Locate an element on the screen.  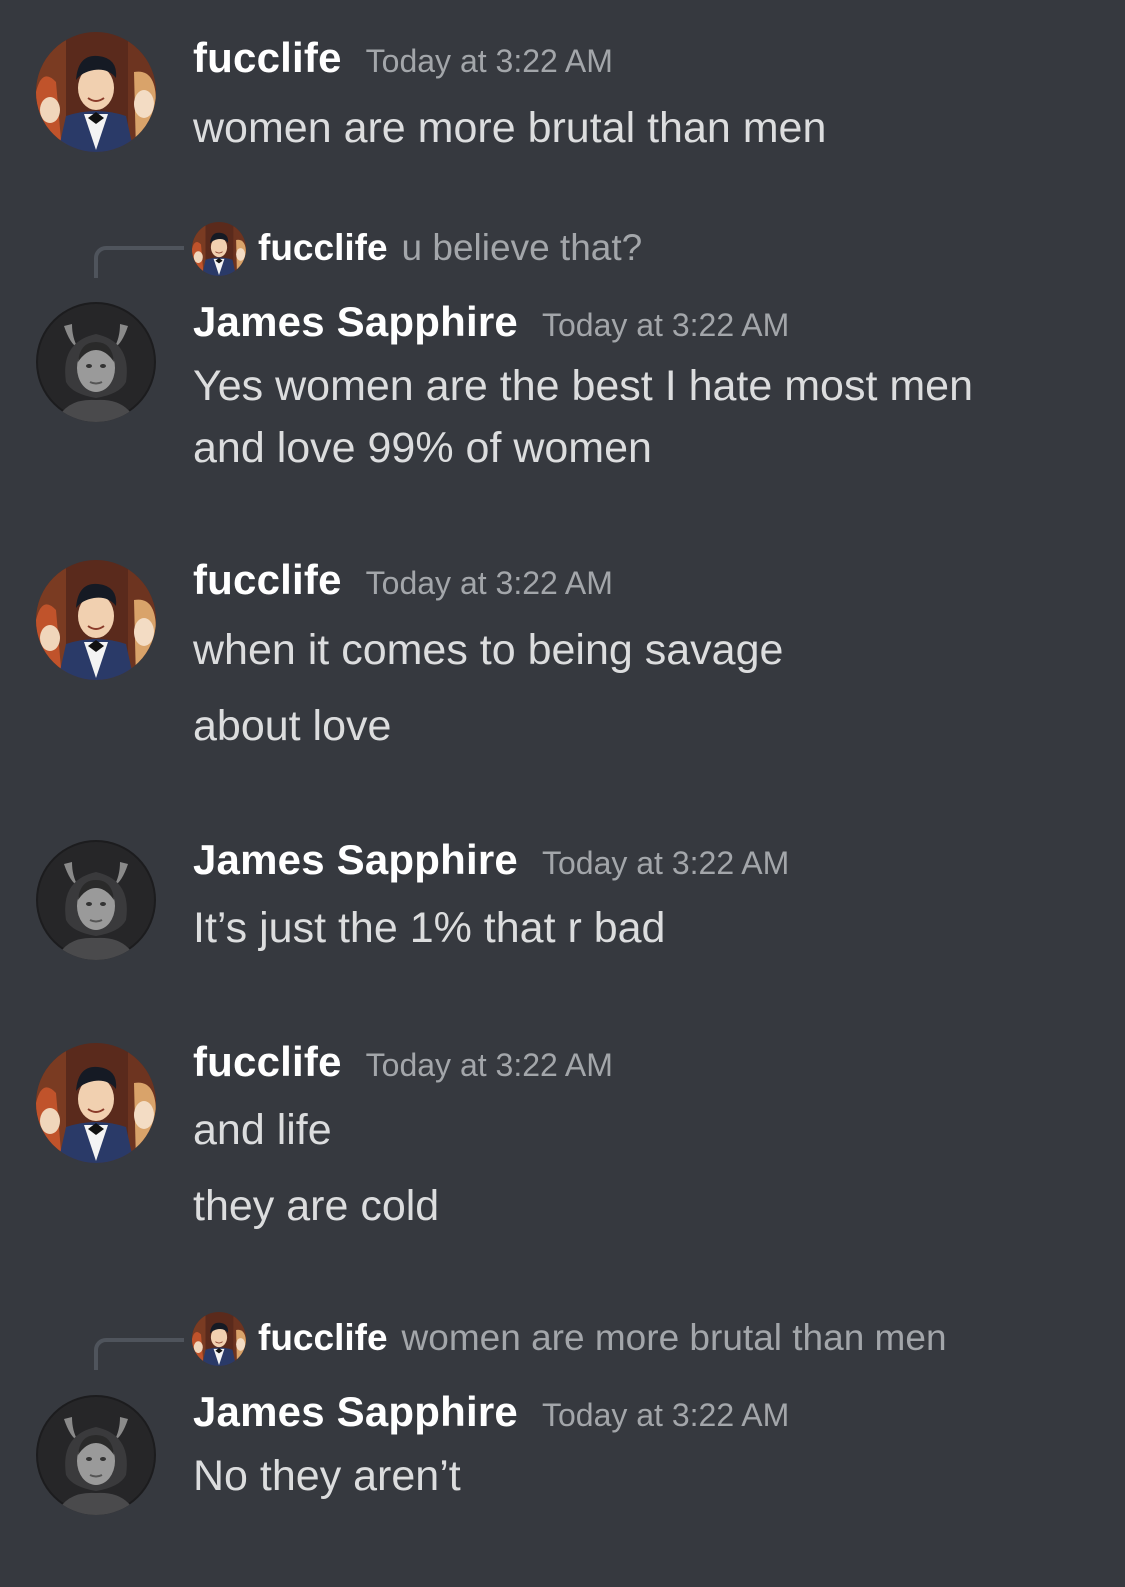
message-text: and life is located at coordinates (262, 1130).